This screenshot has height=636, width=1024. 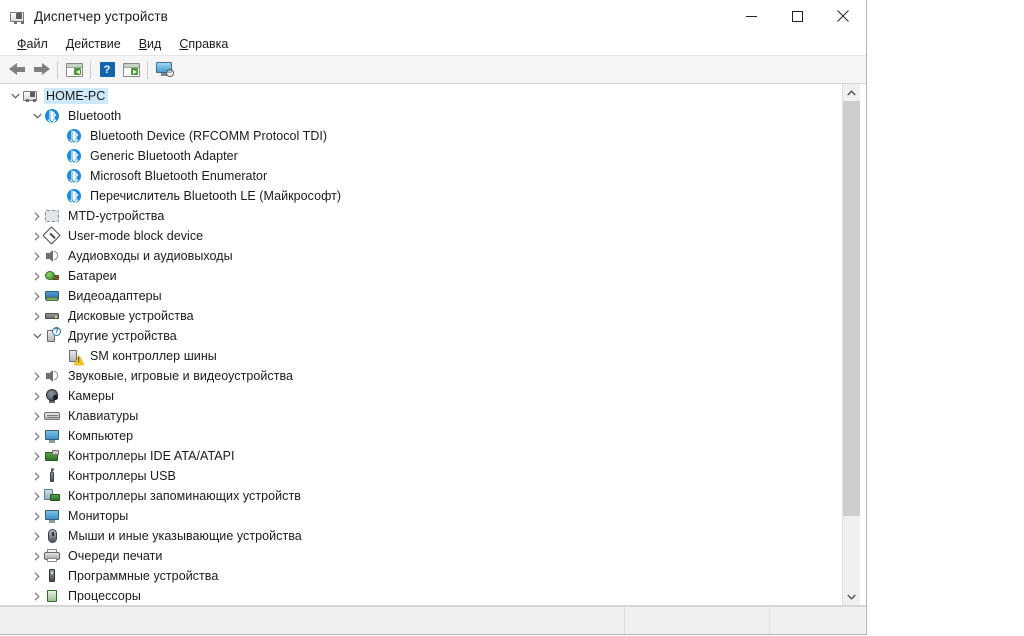 I want to click on tree-item: Мыши и иные указывающие устройства, so click(x=421, y=536).